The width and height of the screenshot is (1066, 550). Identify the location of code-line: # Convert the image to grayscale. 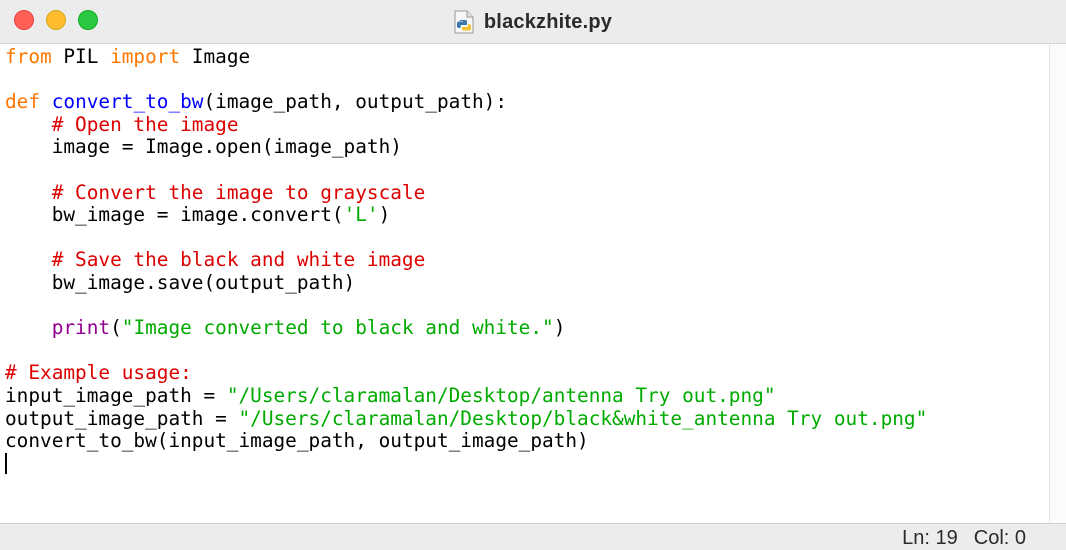
(466, 192).